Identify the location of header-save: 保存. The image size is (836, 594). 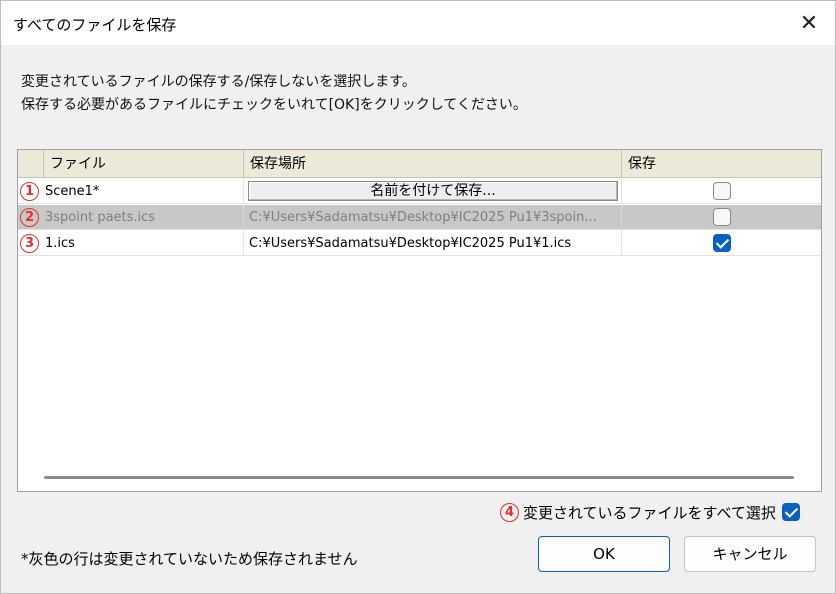
(721, 164).